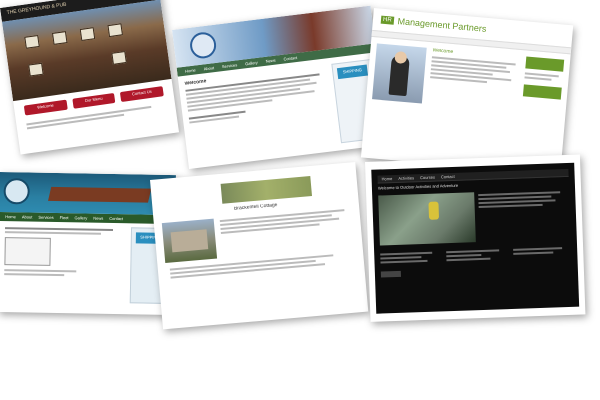 This screenshot has width=600, height=400. I want to click on adventure-hero, so click(474, 217).